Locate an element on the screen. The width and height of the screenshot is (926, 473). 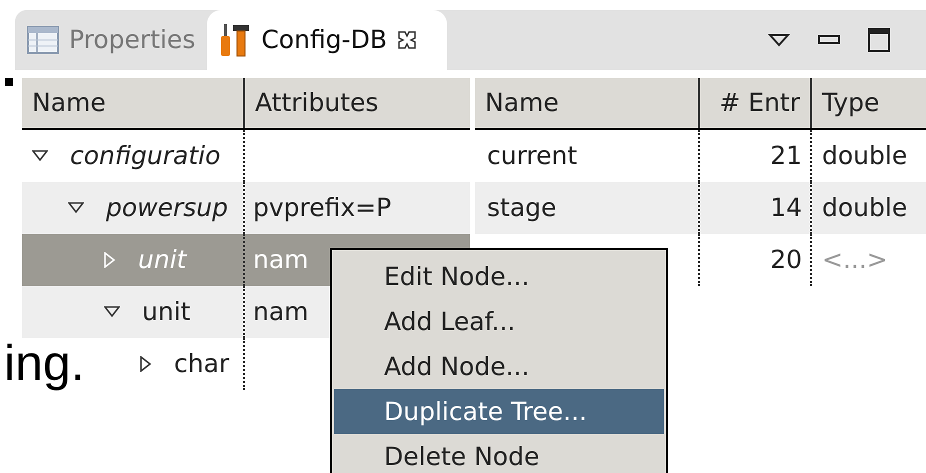
dropdown-icon is located at coordinates (779, 40).